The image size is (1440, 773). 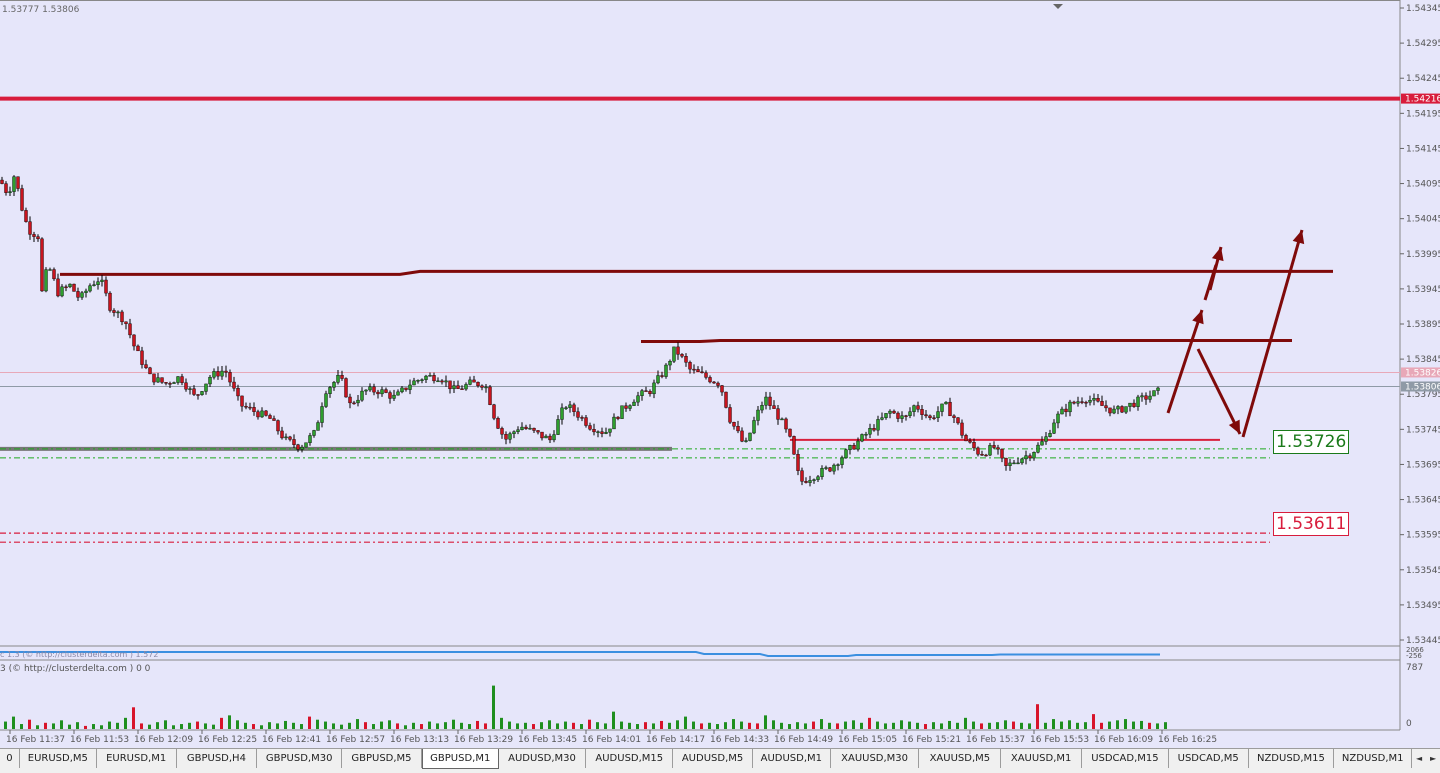 I want to click on volume-indicator-label: 3 (© http://clusterdelta.com ) 0 0, so click(x=75, y=669).